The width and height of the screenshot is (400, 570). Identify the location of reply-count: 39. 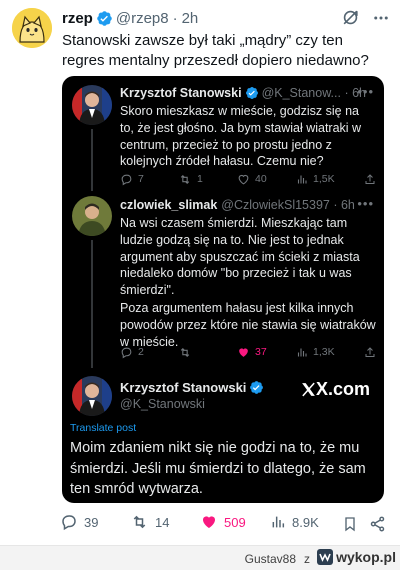
(91, 522).